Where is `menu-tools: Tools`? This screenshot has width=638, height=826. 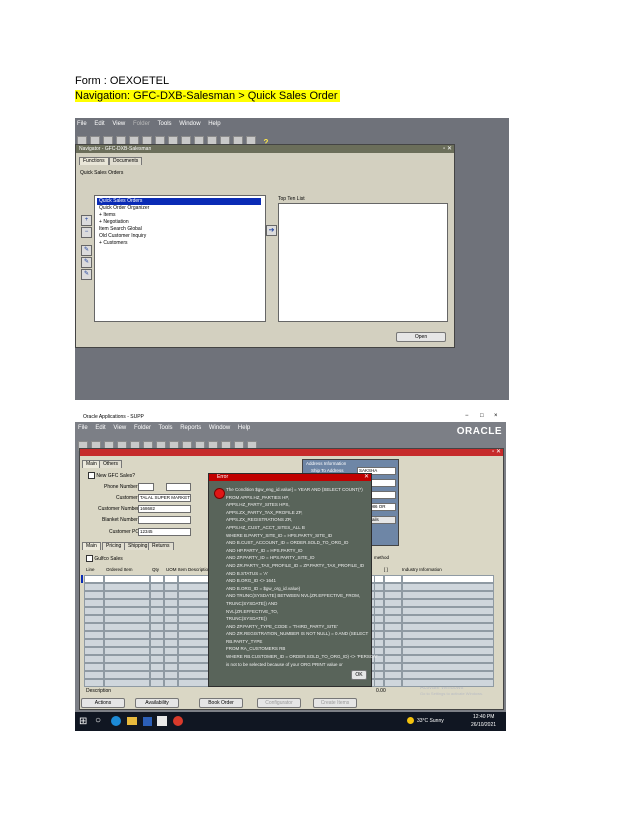 menu-tools: Tools is located at coordinates (165, 124).